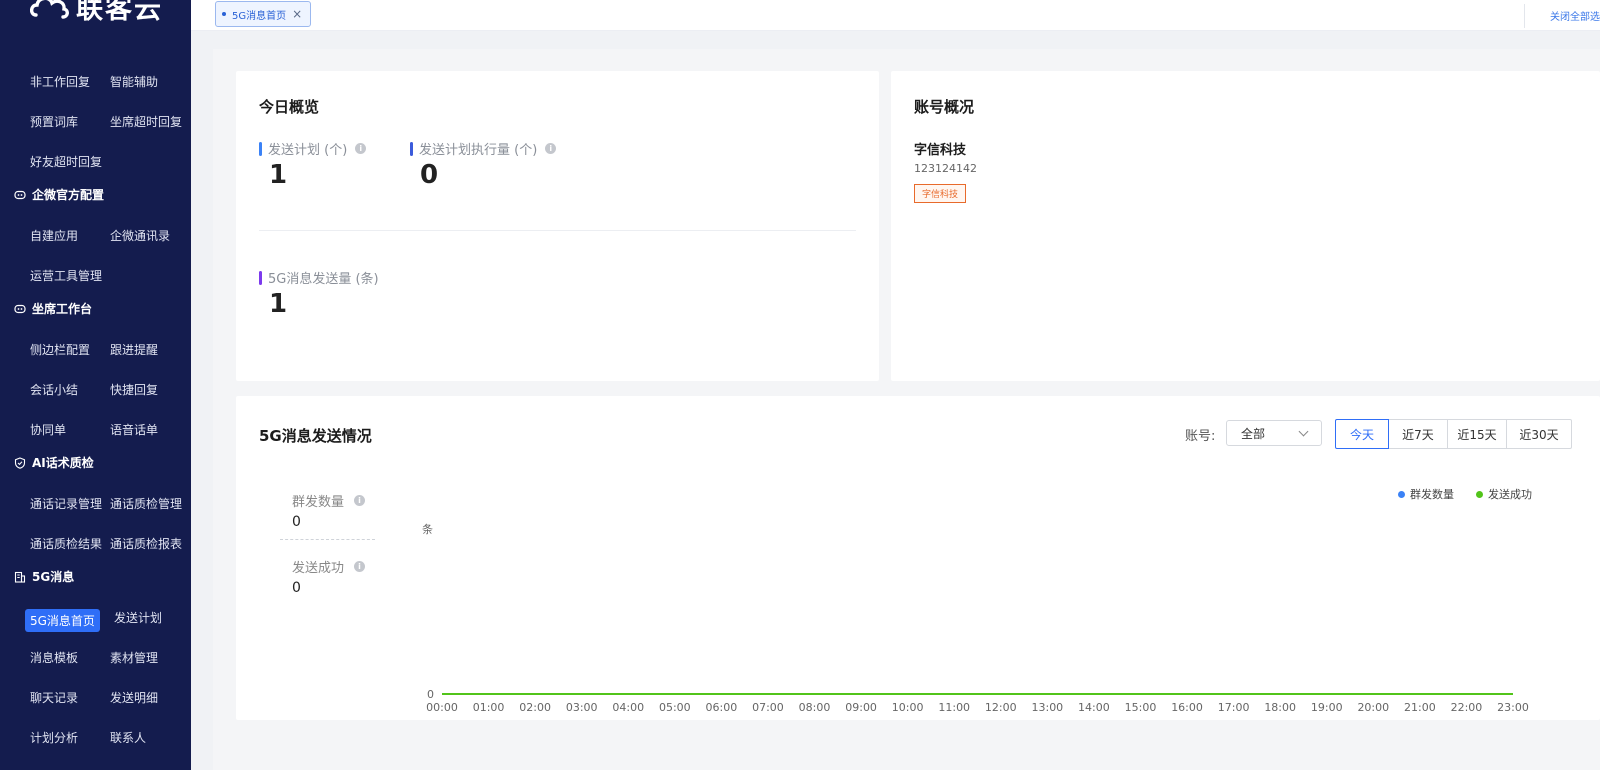 The image size is (1600, 770). What do you see at coordinates (944, 107) in the screenshot?
I see `card-title: 账号概况` at bounding box center [944, 107].